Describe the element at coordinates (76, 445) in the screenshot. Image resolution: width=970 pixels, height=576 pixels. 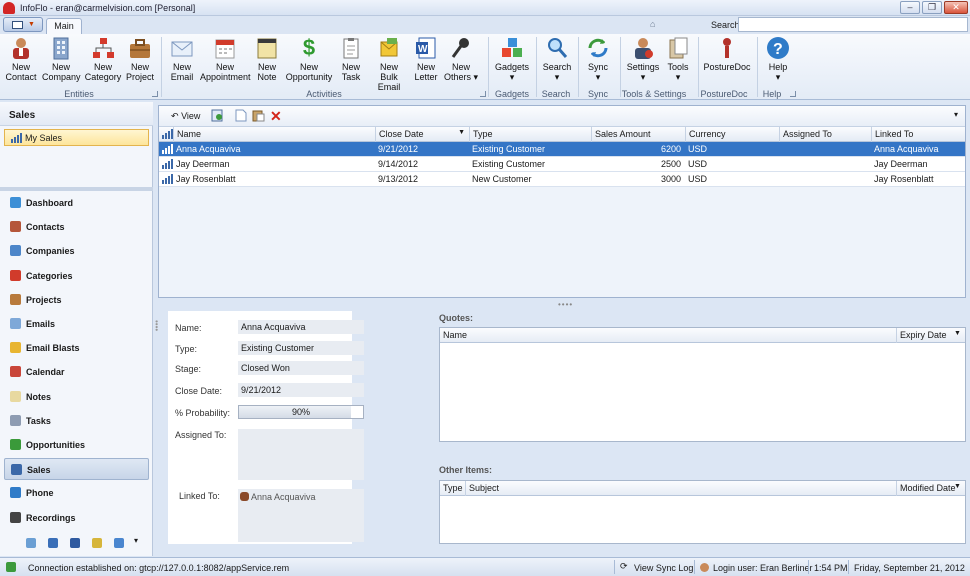
I see `nav-item-opportunities: Opportunities` at that location.